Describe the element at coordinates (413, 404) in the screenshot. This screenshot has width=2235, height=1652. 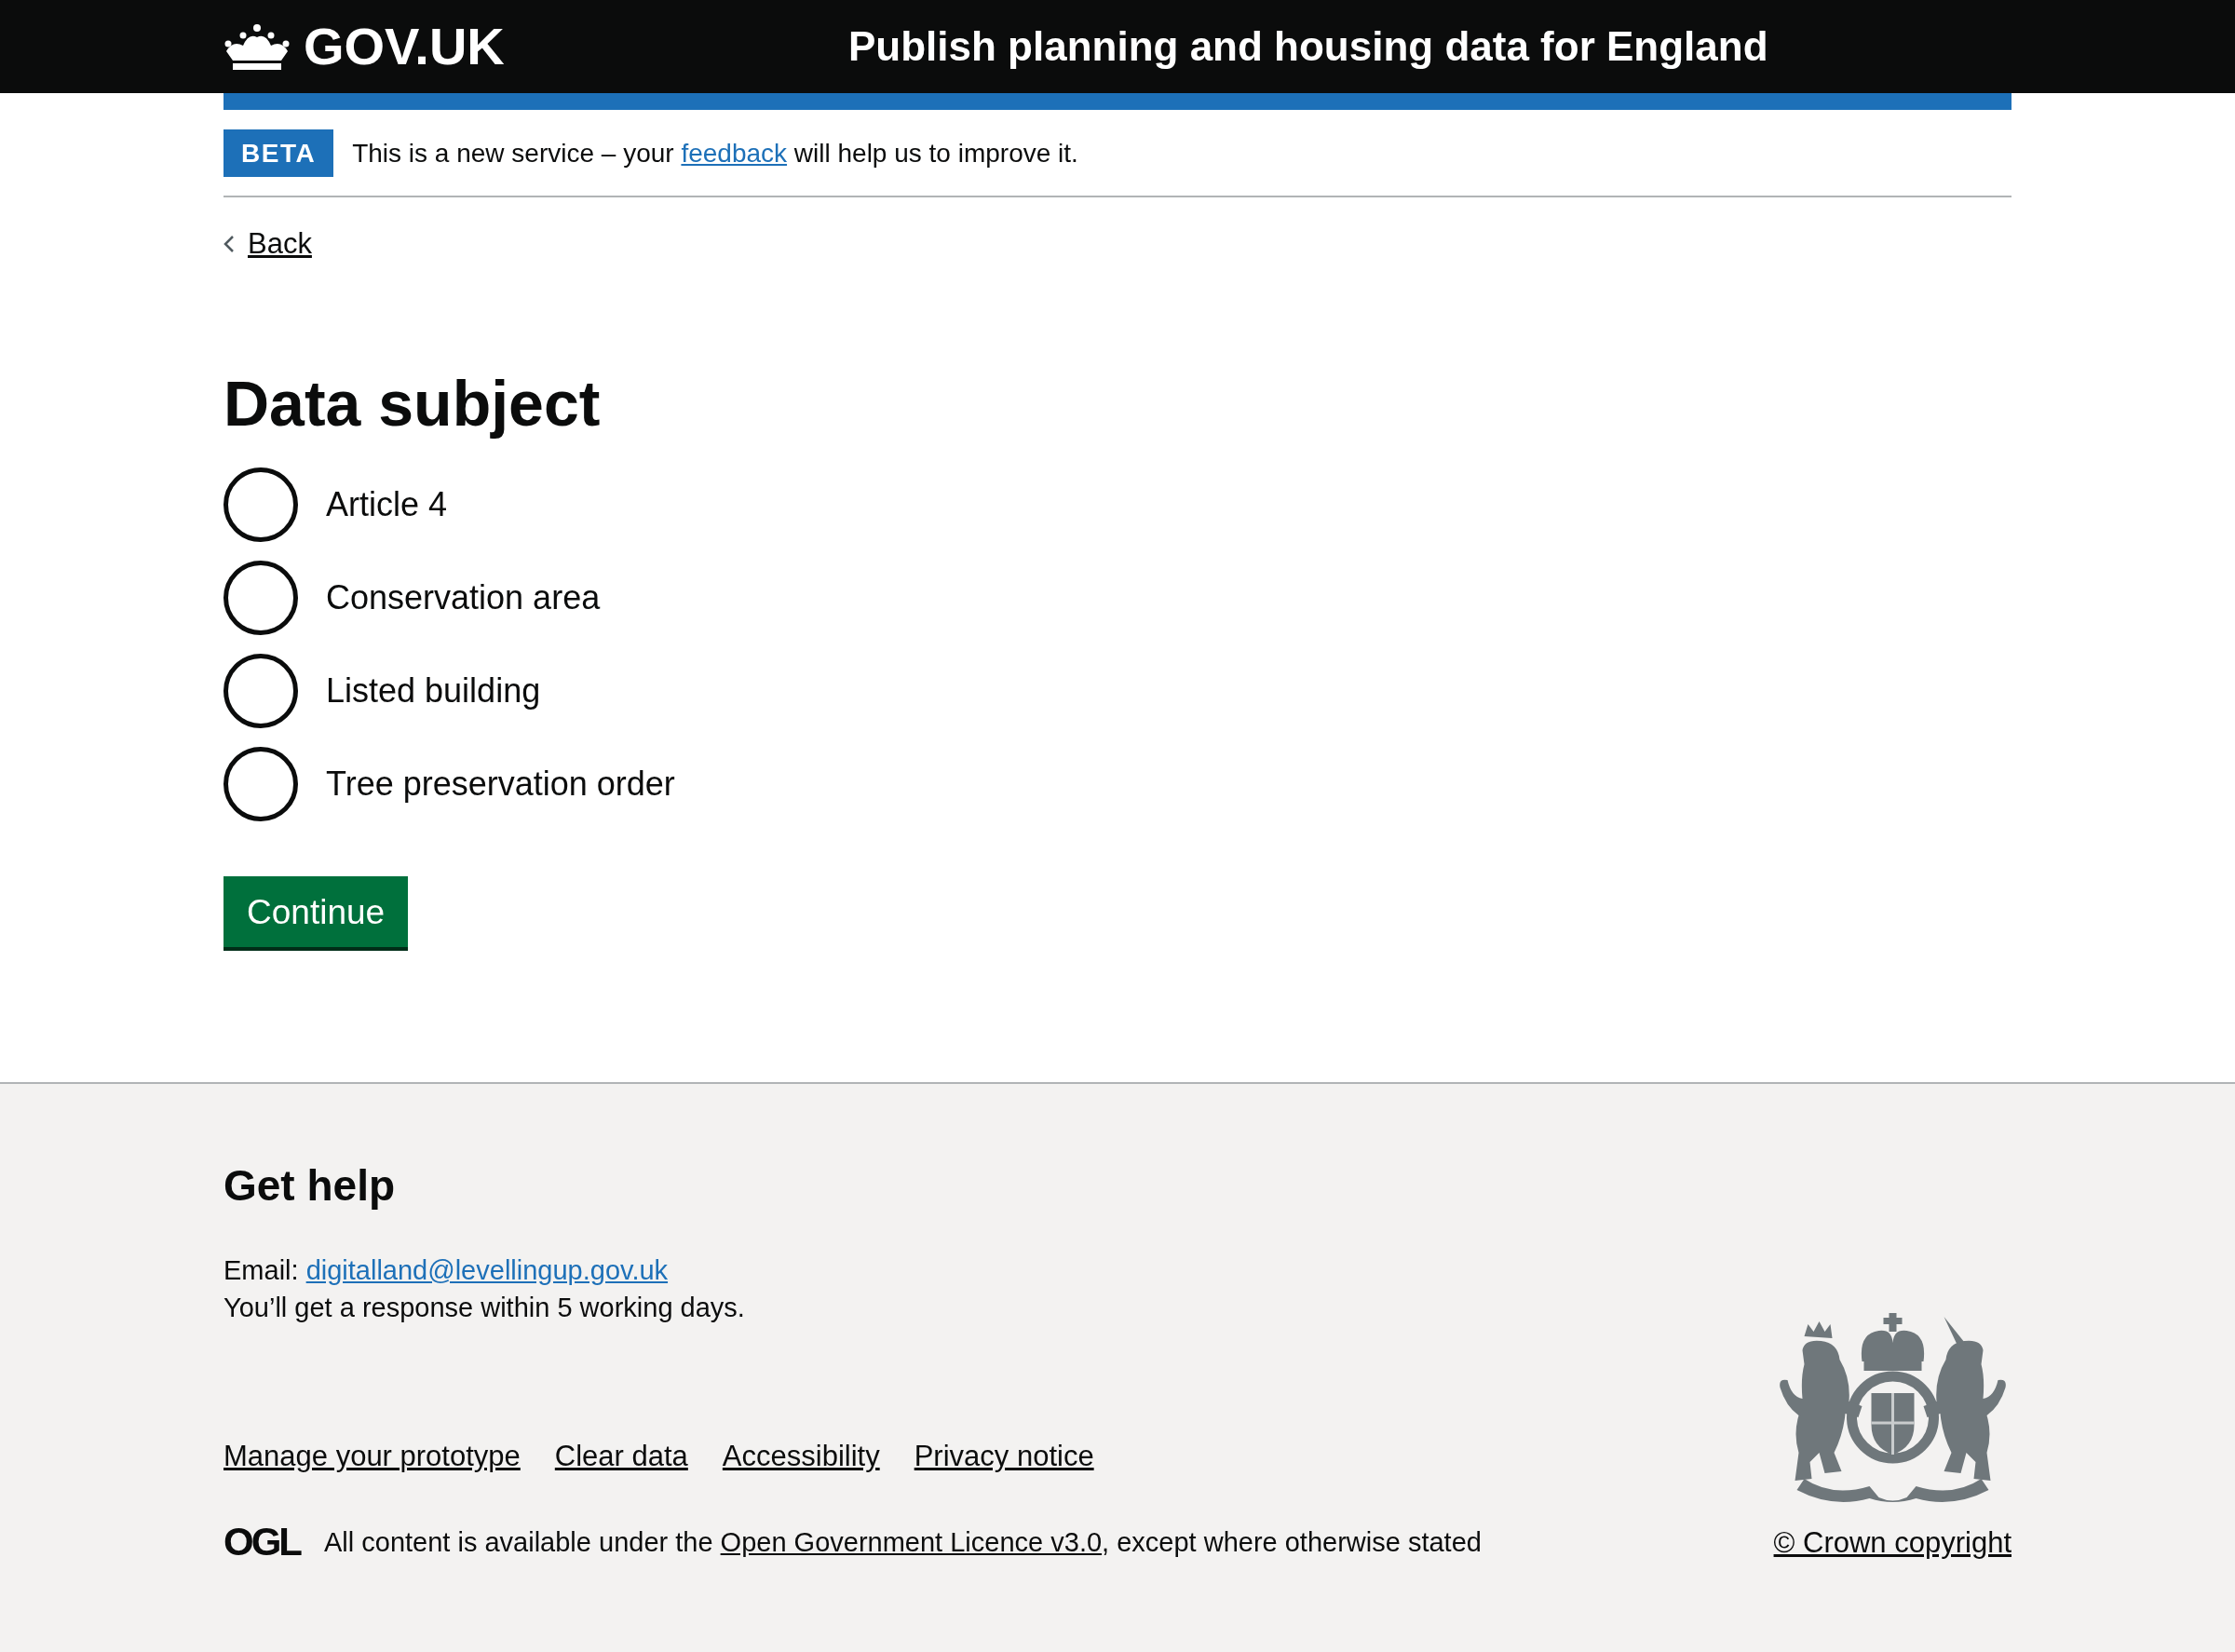
I see `page-heading: Data subject` at that location.